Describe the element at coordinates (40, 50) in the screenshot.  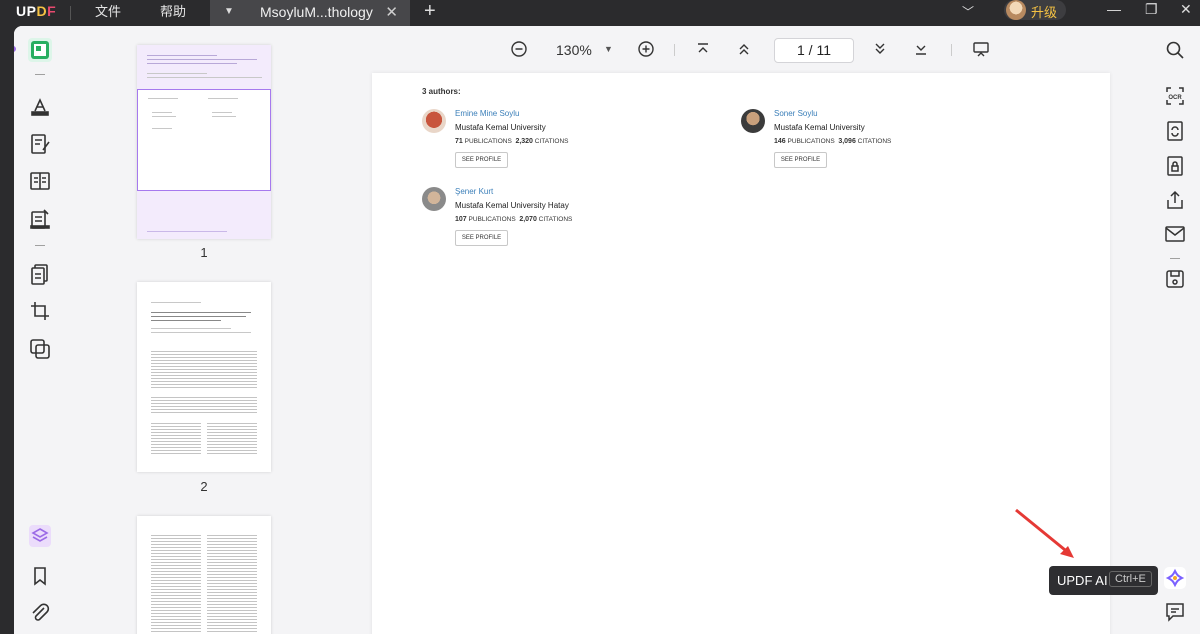
I see `reader-mode-icon` at that location.